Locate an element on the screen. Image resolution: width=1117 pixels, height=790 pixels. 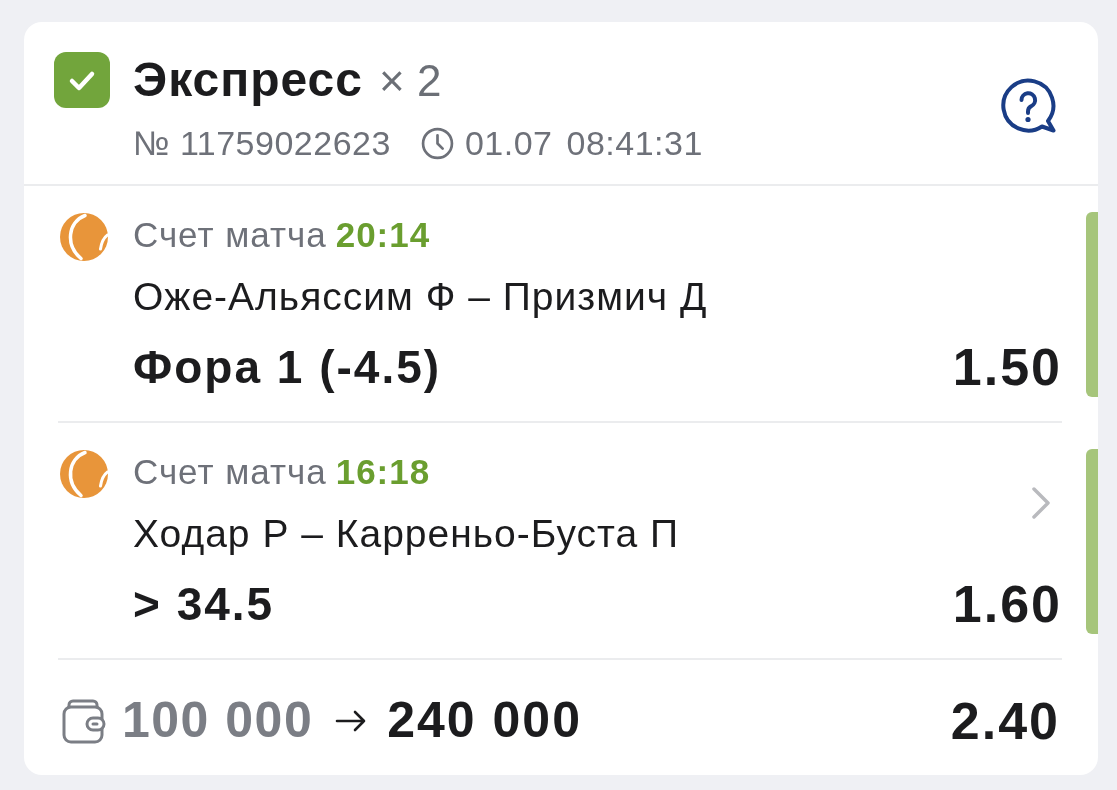
multiplier: × 2 is located at coordinates (410, 81).